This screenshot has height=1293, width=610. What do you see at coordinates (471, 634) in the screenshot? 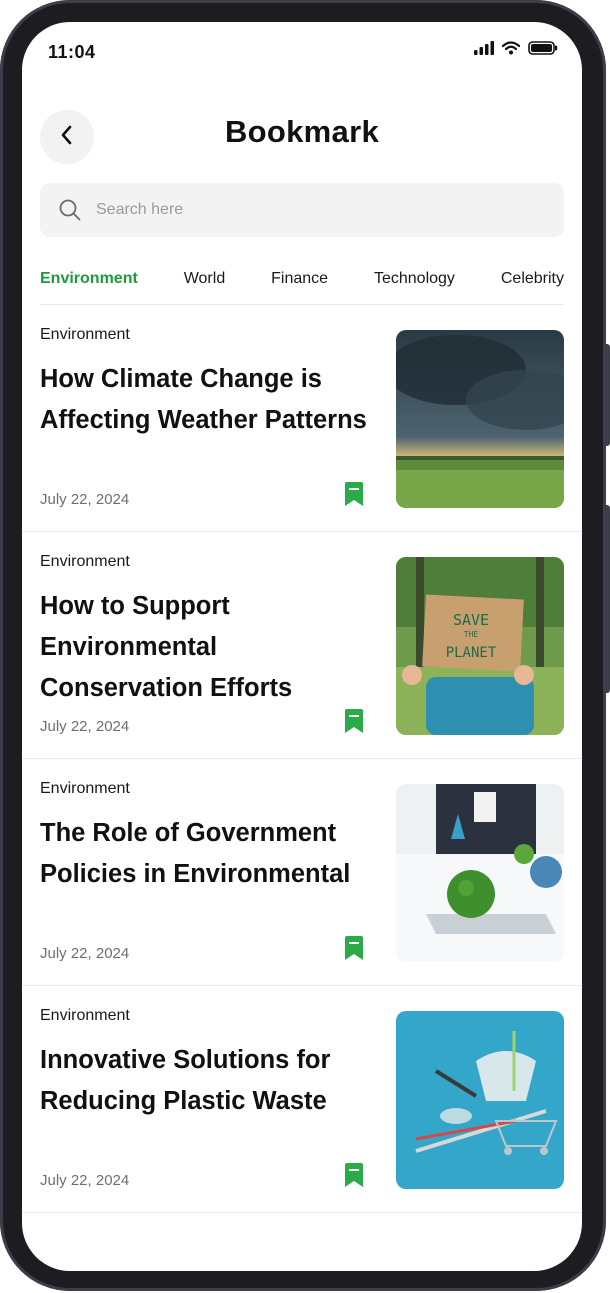
I see `image-sign-text: THE` at bounding box center [471, 634].